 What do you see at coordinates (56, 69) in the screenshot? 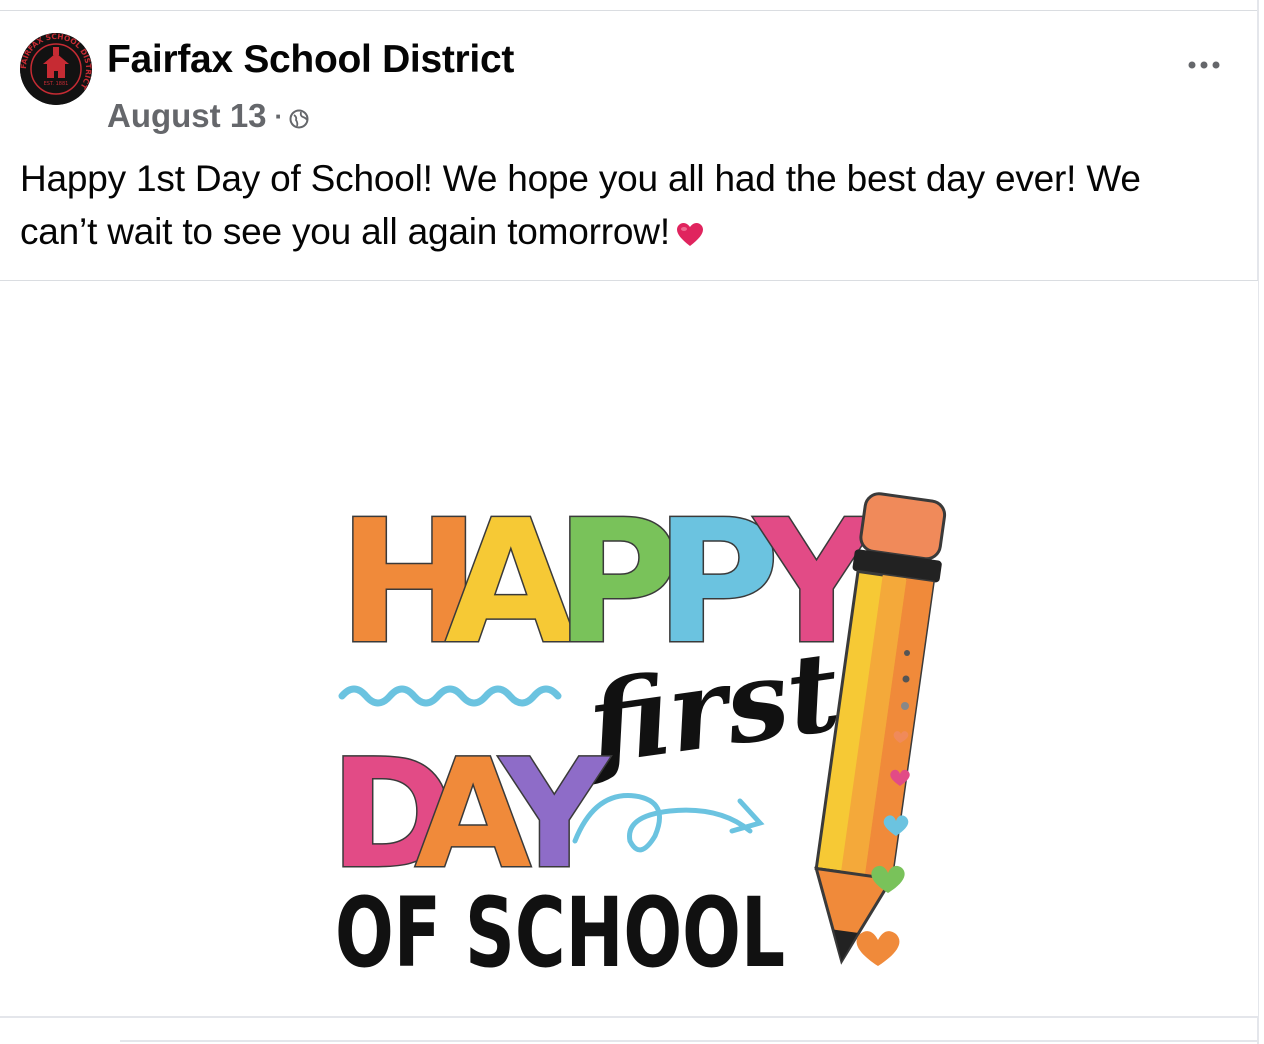
I see `page-avatar: FAIRFAX SCHOOL DISTRICT EST. 1881` at bounding box center [56, 69].